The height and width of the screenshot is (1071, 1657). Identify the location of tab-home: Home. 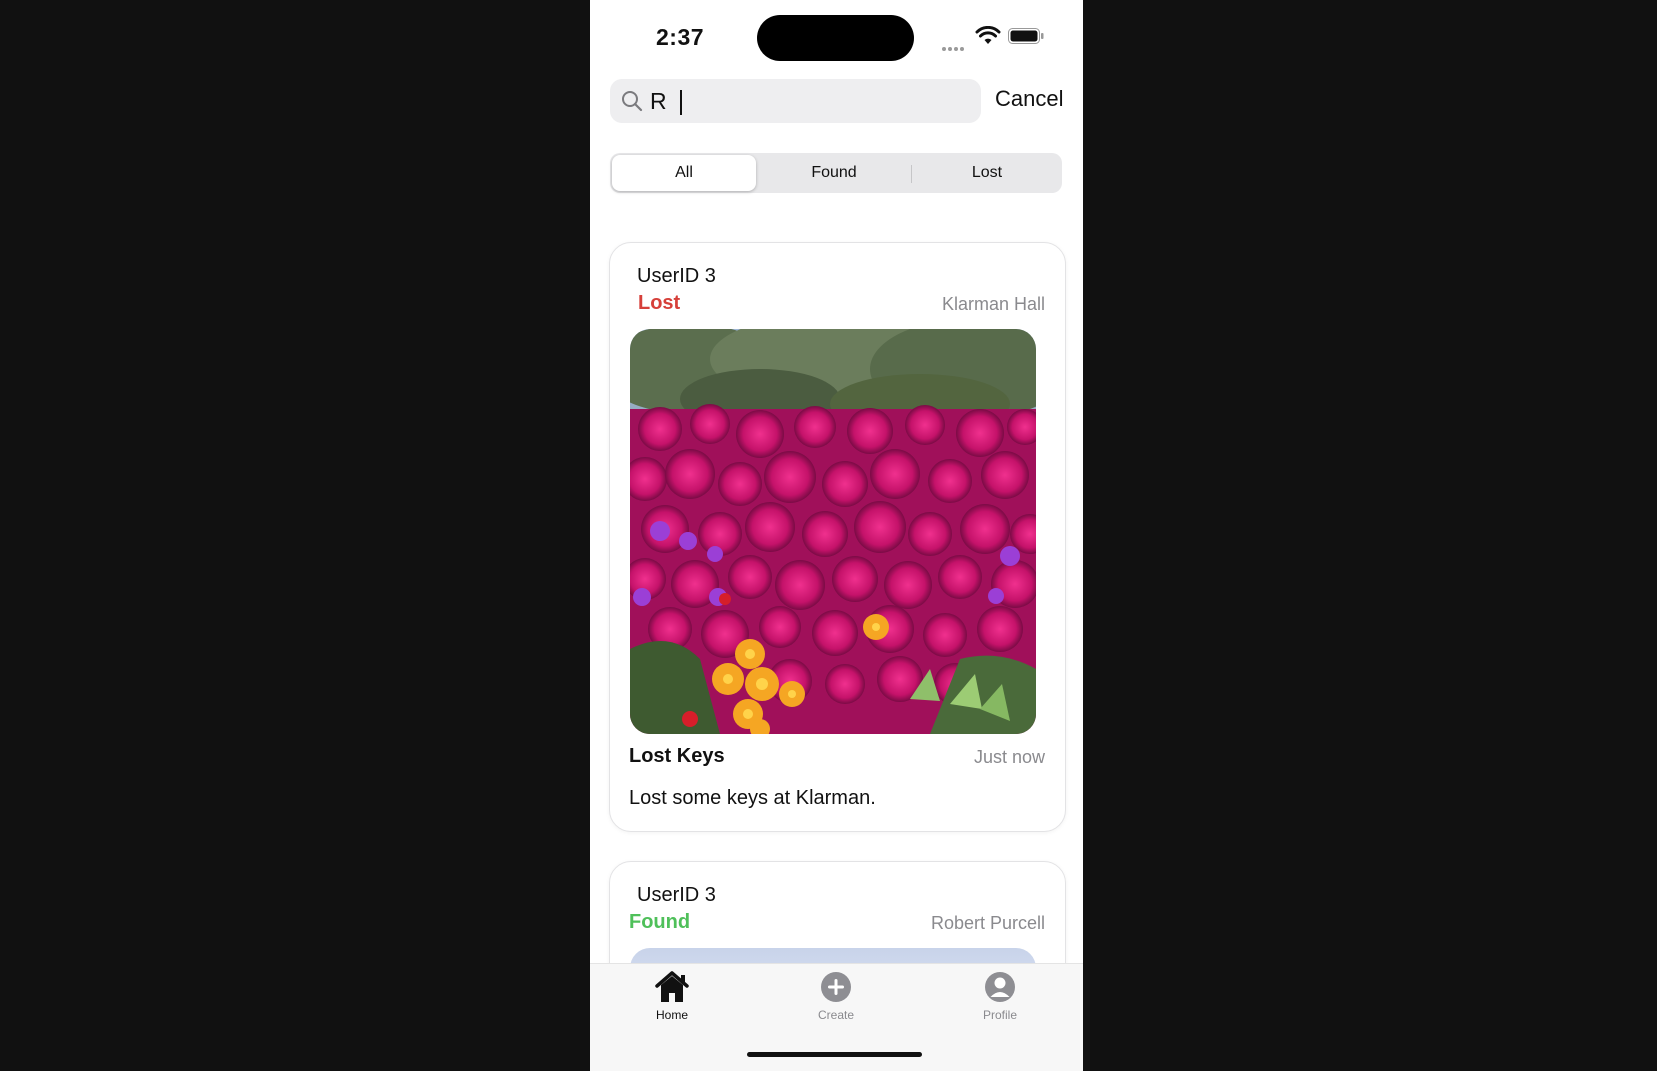
(672, 996).